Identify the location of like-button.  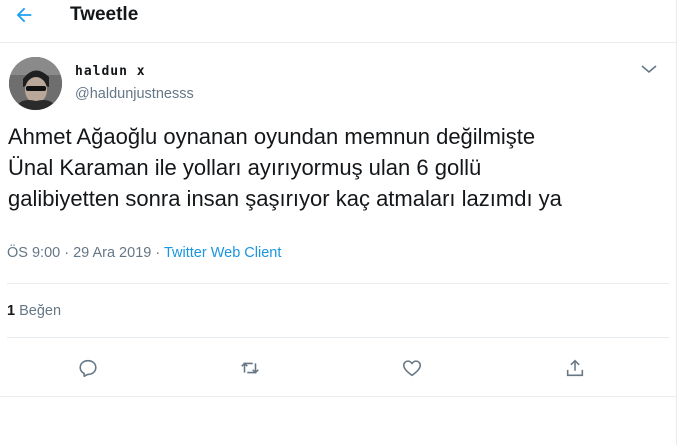
(413, 369).